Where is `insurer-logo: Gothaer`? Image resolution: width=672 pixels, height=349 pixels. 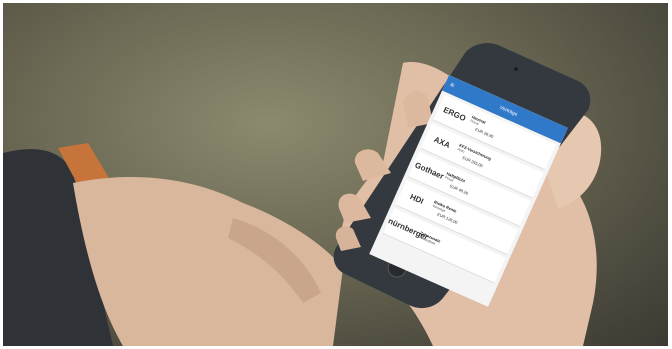
insurer-logo: Gothaer is located at coordinates (429, 171).